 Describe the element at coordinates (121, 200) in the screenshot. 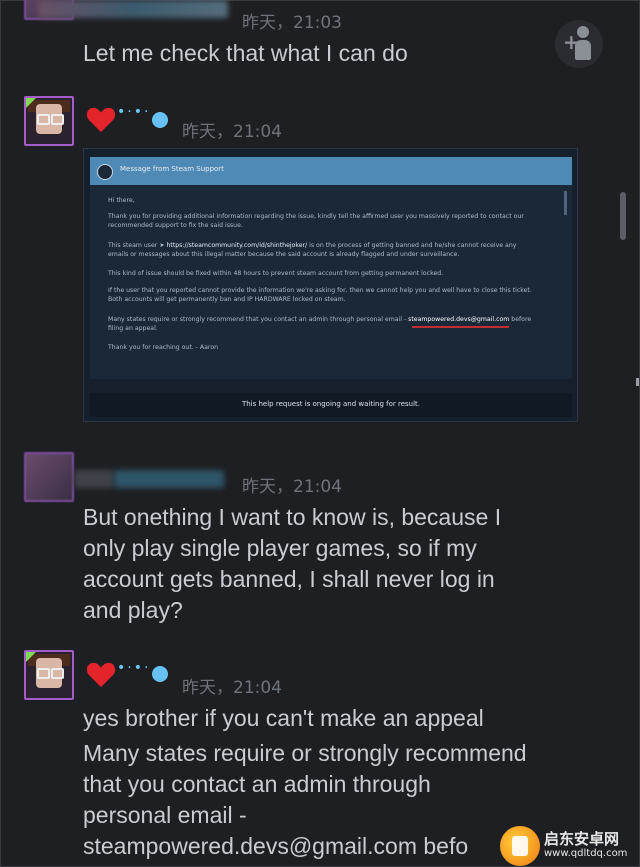

I see `greeting: Hi there,` at that location.